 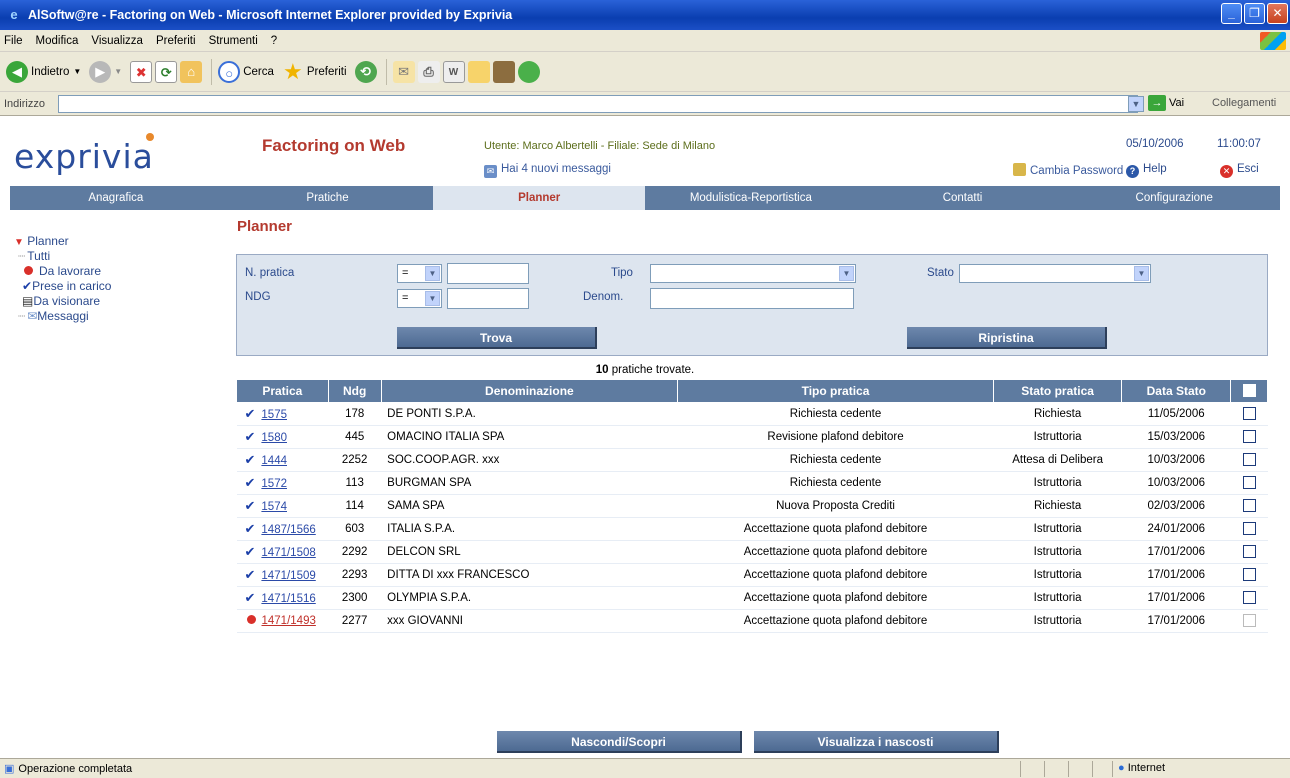 I want to click on edit-icon: W, so click(x=453, y=71).